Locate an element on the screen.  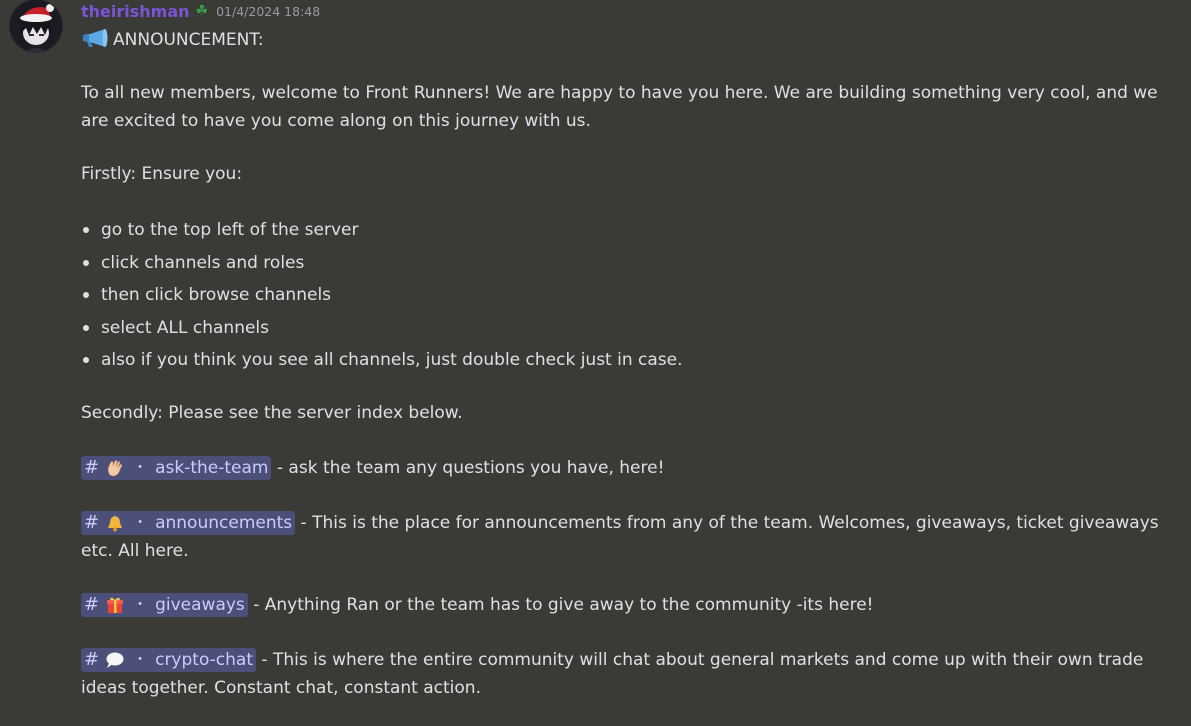
avatar-image is located at coordinates (36, 26).